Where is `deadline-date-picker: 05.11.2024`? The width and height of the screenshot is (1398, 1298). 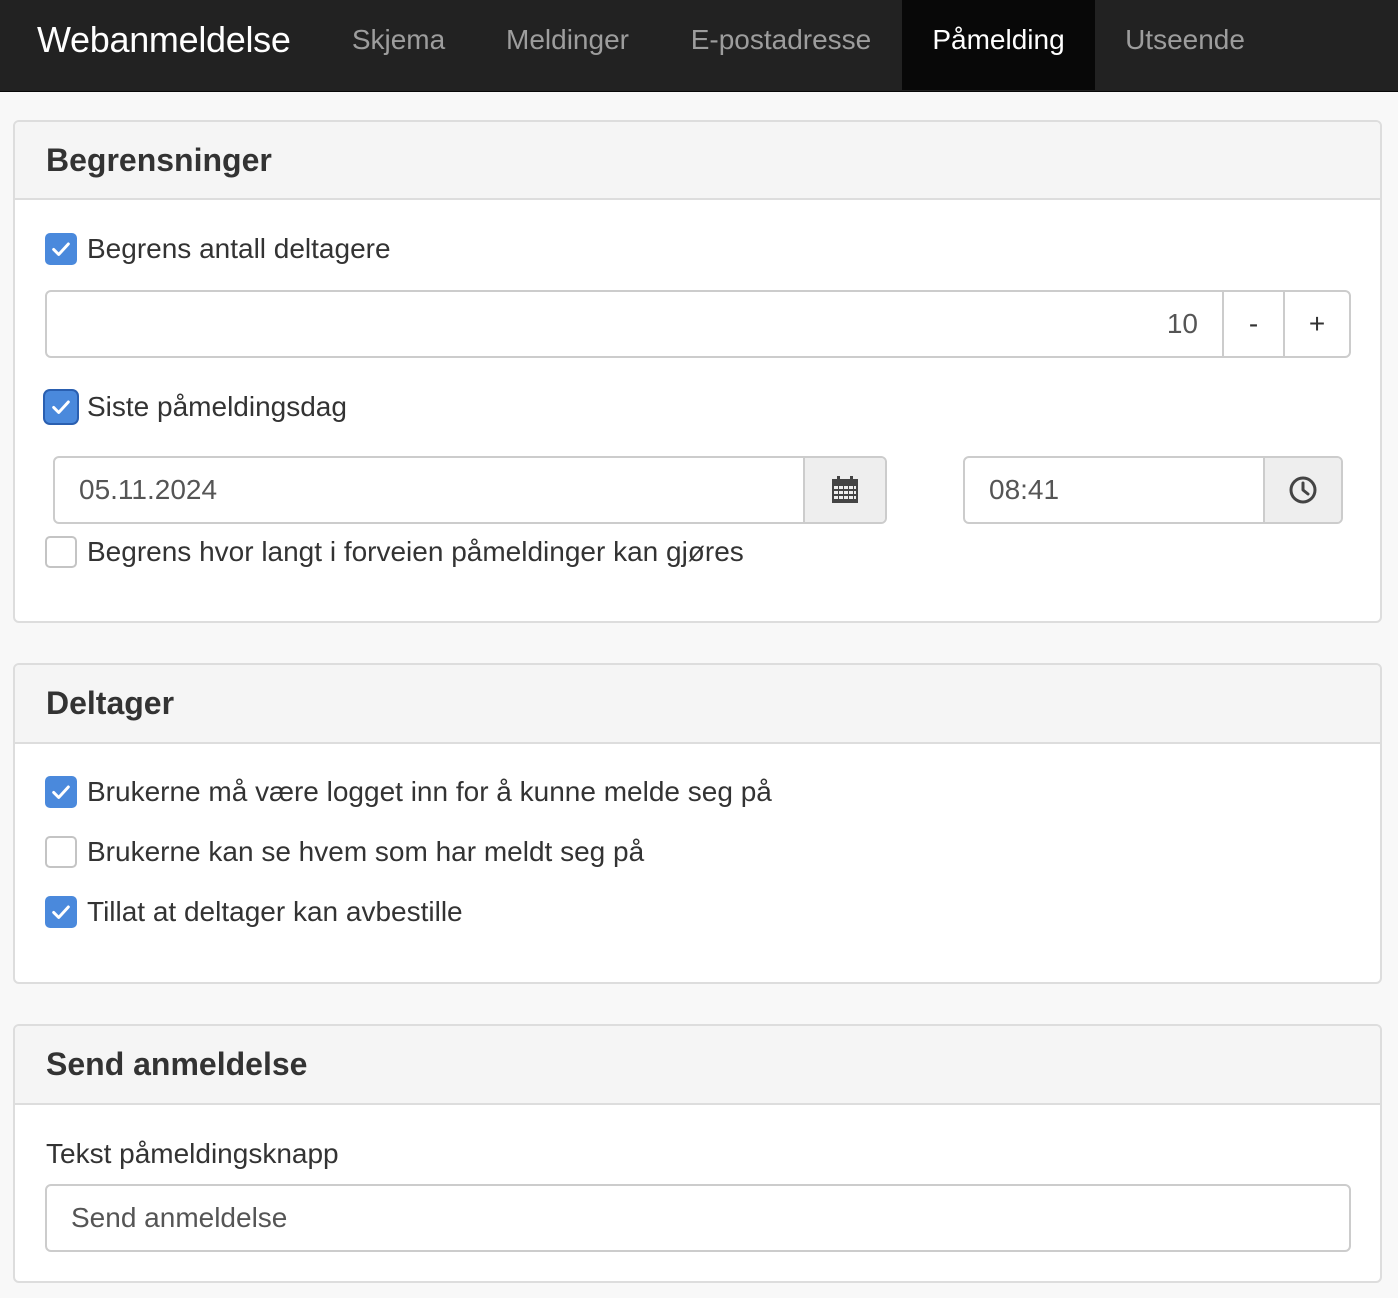 deadline-date-picker: 05.11.2024 is located at coordinates (470, 490).